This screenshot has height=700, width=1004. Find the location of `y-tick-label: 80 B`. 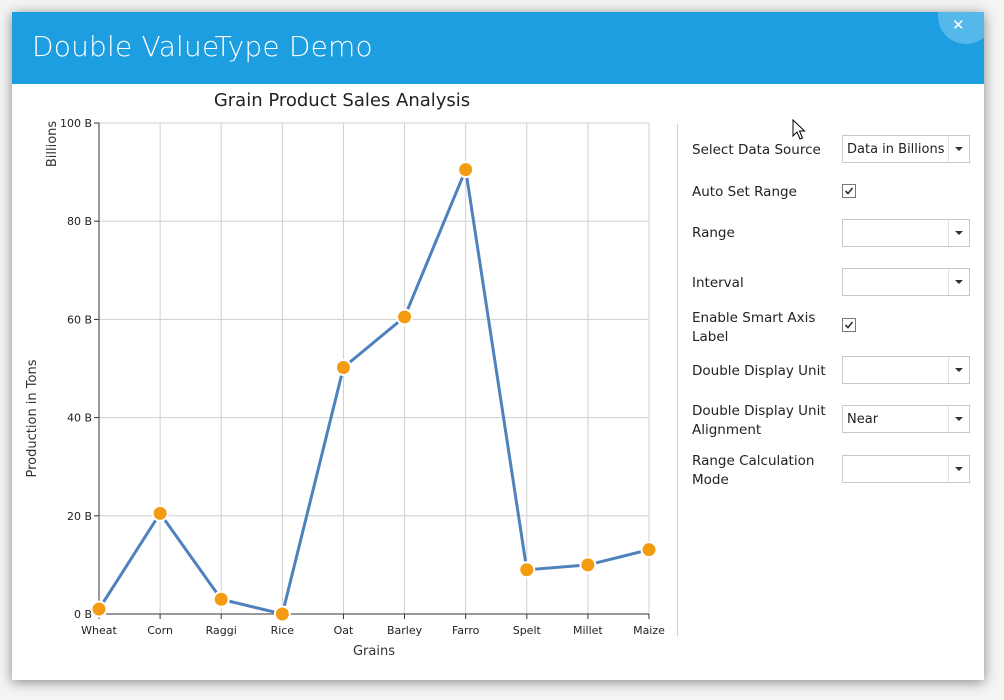

y-tick-label: 80 B is located at coordinates (79, 221).